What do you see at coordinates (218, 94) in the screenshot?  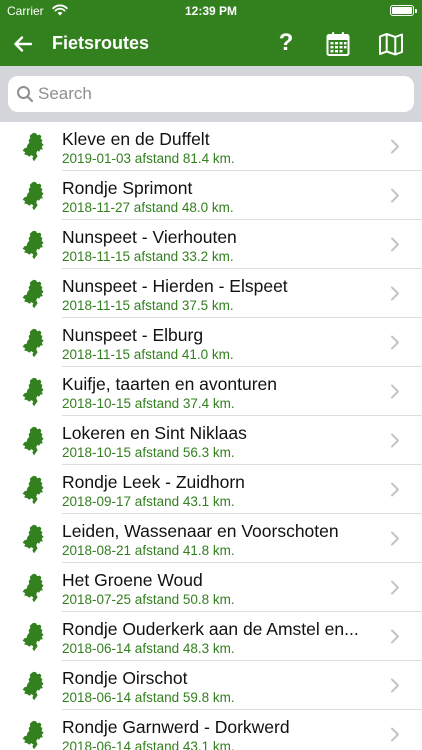 I see `search-input` at bounding box center [218, 94].